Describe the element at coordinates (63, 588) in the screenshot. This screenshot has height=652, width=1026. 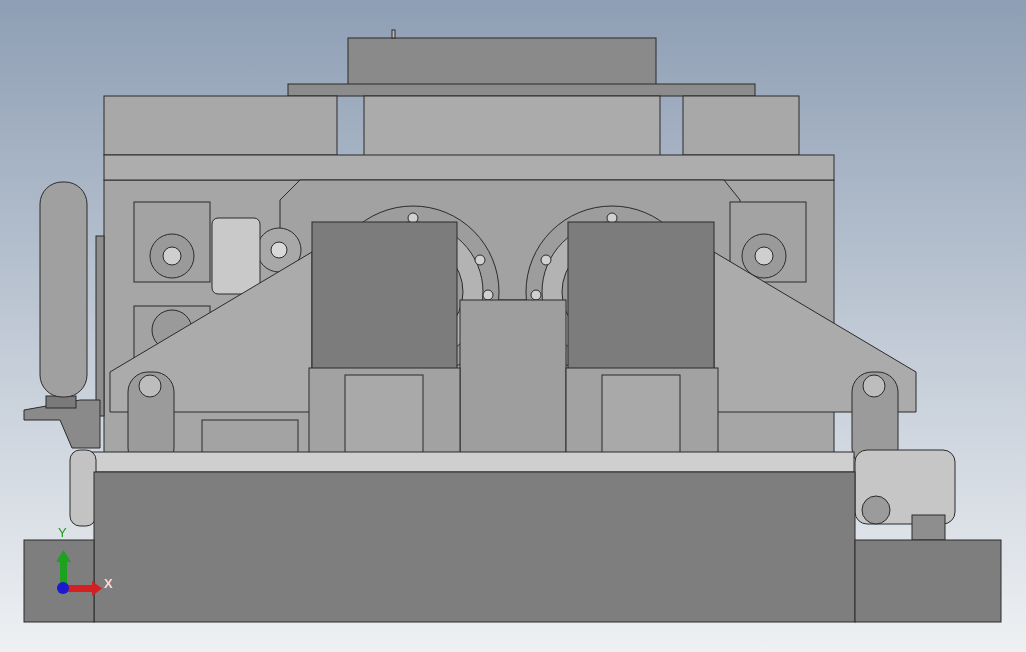
I see `origin-icon` at that location.